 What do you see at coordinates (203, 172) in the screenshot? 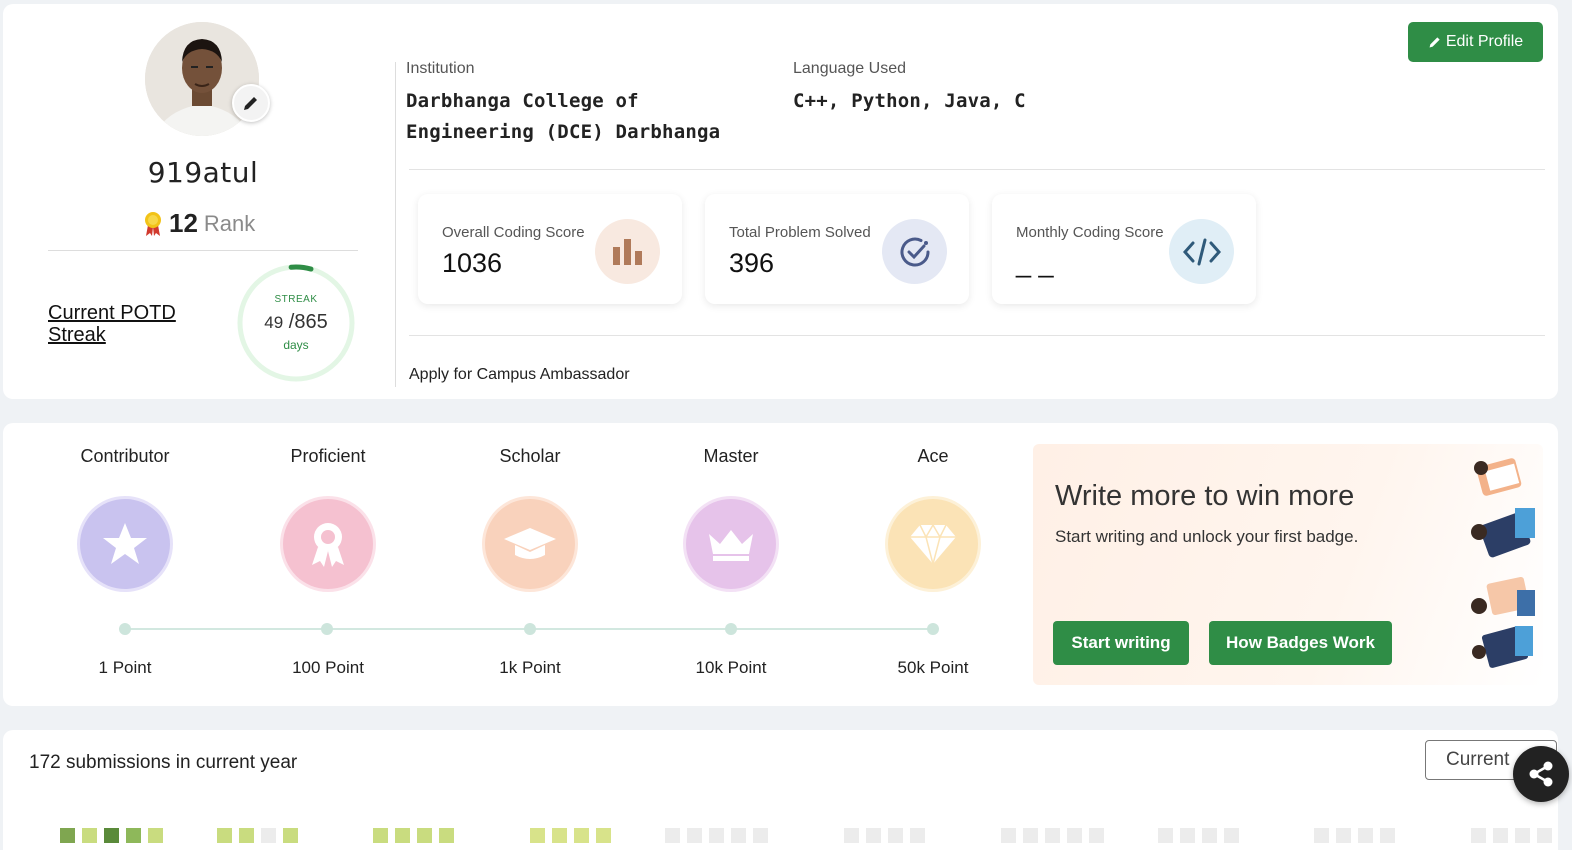
I see `username: 919atul` at bounding box center [203, 172].